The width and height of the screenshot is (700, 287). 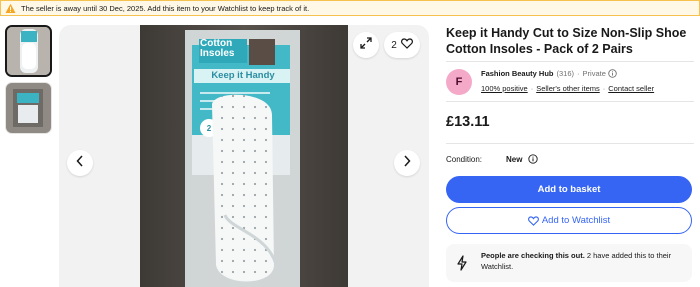 What do you see at coordinates (462, 265) in the screenshot?
I see `lightning-icon` at bounding box center [462, 265].